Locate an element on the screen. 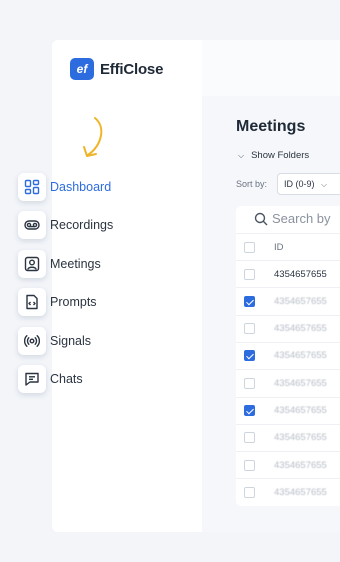 This screenshot has width=340, height=562. user-square-icon is located at coordinates (32, 264).